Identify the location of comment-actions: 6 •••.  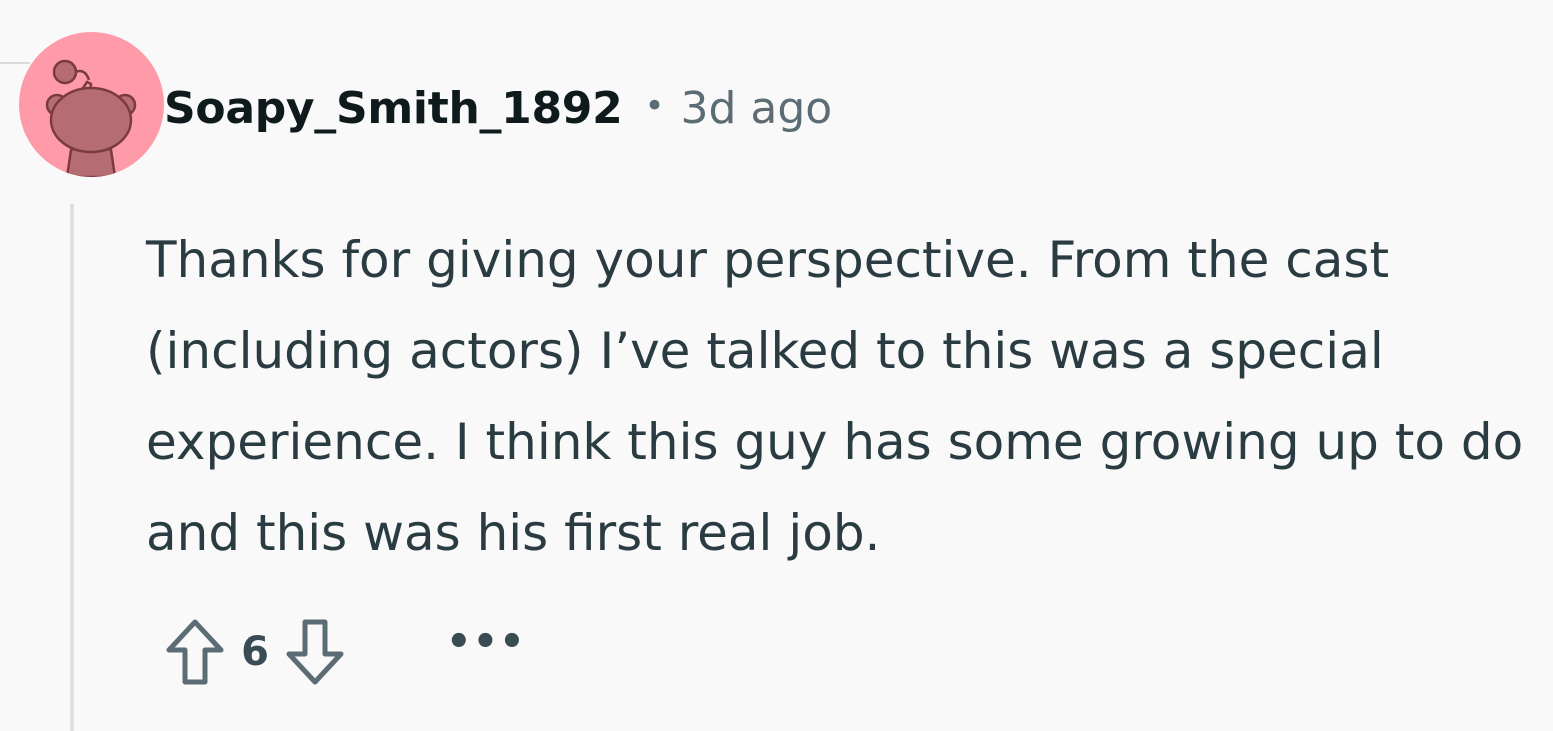
(343, 652).